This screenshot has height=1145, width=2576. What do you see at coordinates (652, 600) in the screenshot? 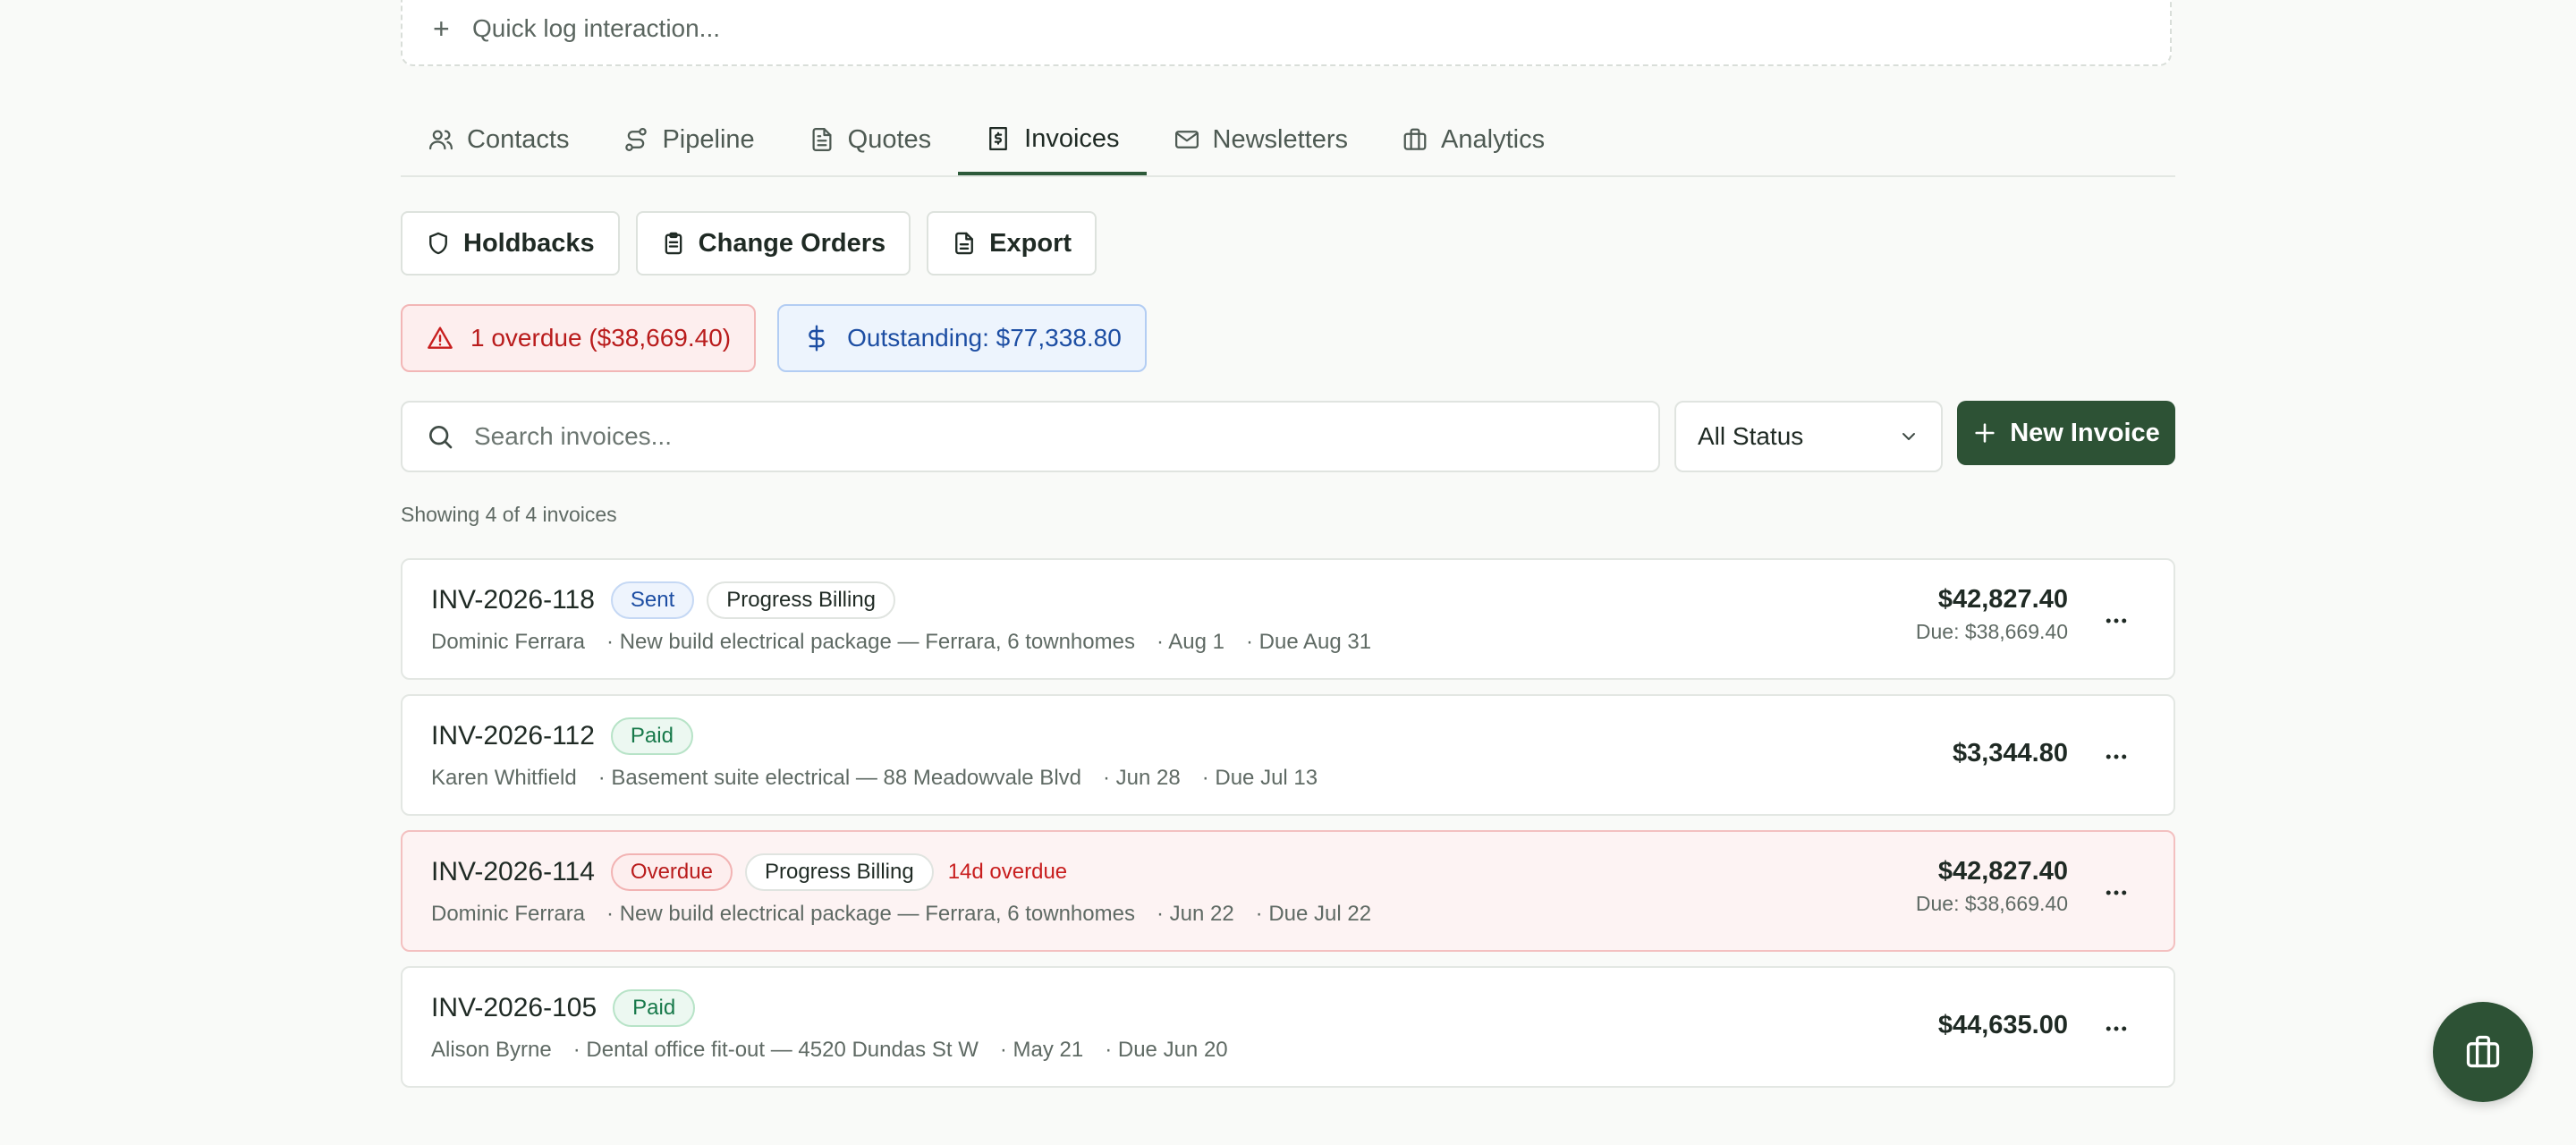
I see `status-badge: Sent` at bounding box center [652, 600].